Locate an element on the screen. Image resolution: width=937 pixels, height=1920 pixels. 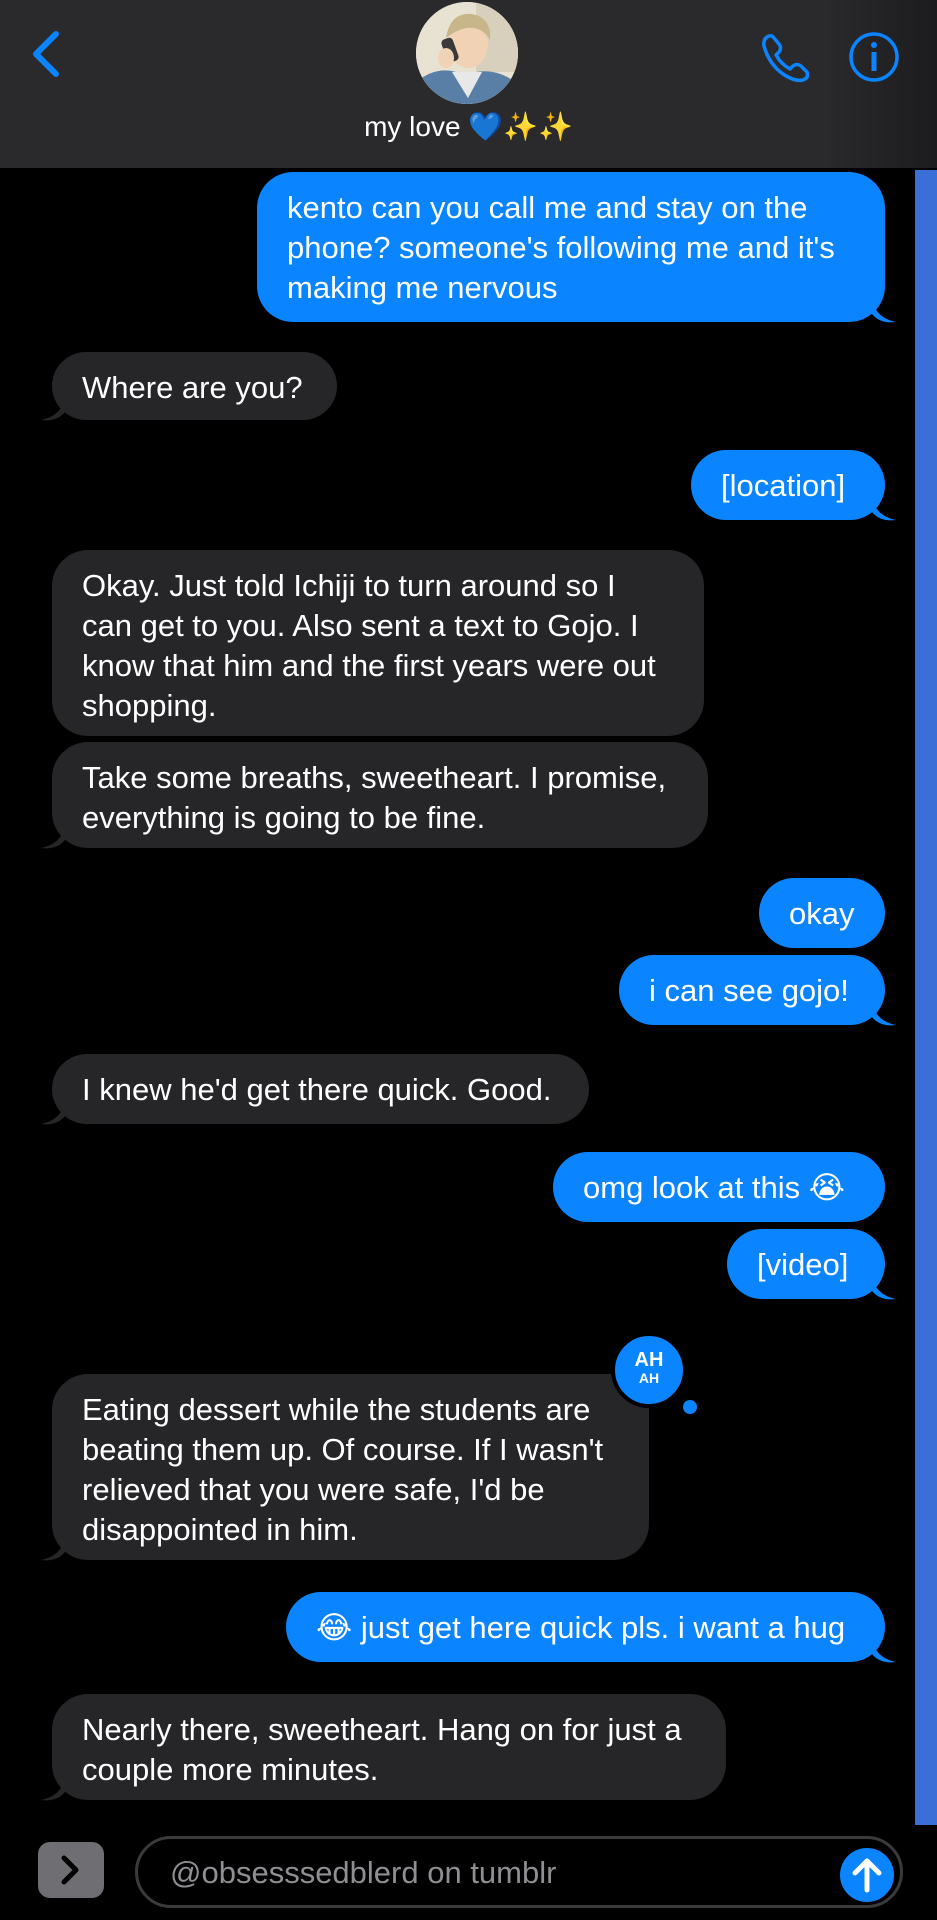
contact-avatar is located at coordinates (467, 53).